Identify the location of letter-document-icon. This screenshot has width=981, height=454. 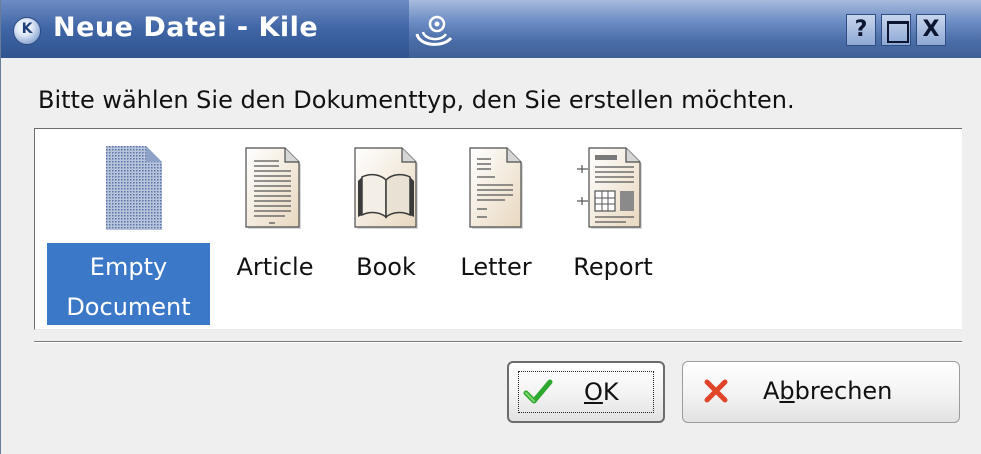
(496, 188).